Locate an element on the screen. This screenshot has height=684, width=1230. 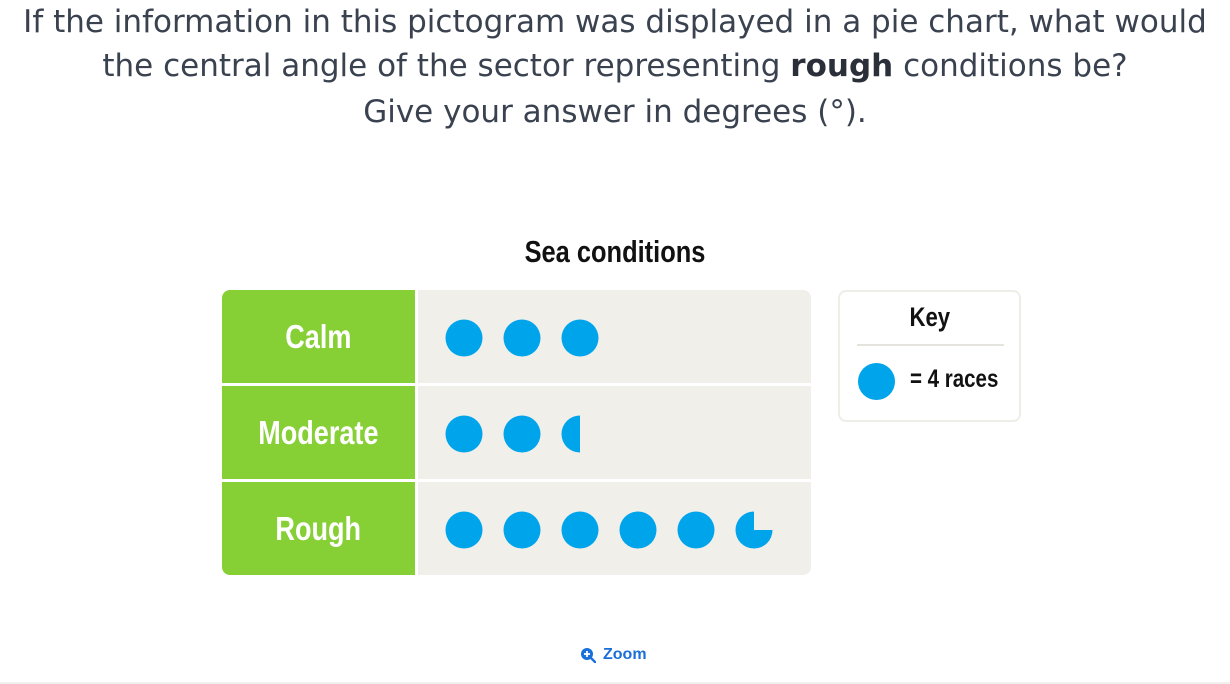
key-title-text: Key is located at coordinates (929, 317).